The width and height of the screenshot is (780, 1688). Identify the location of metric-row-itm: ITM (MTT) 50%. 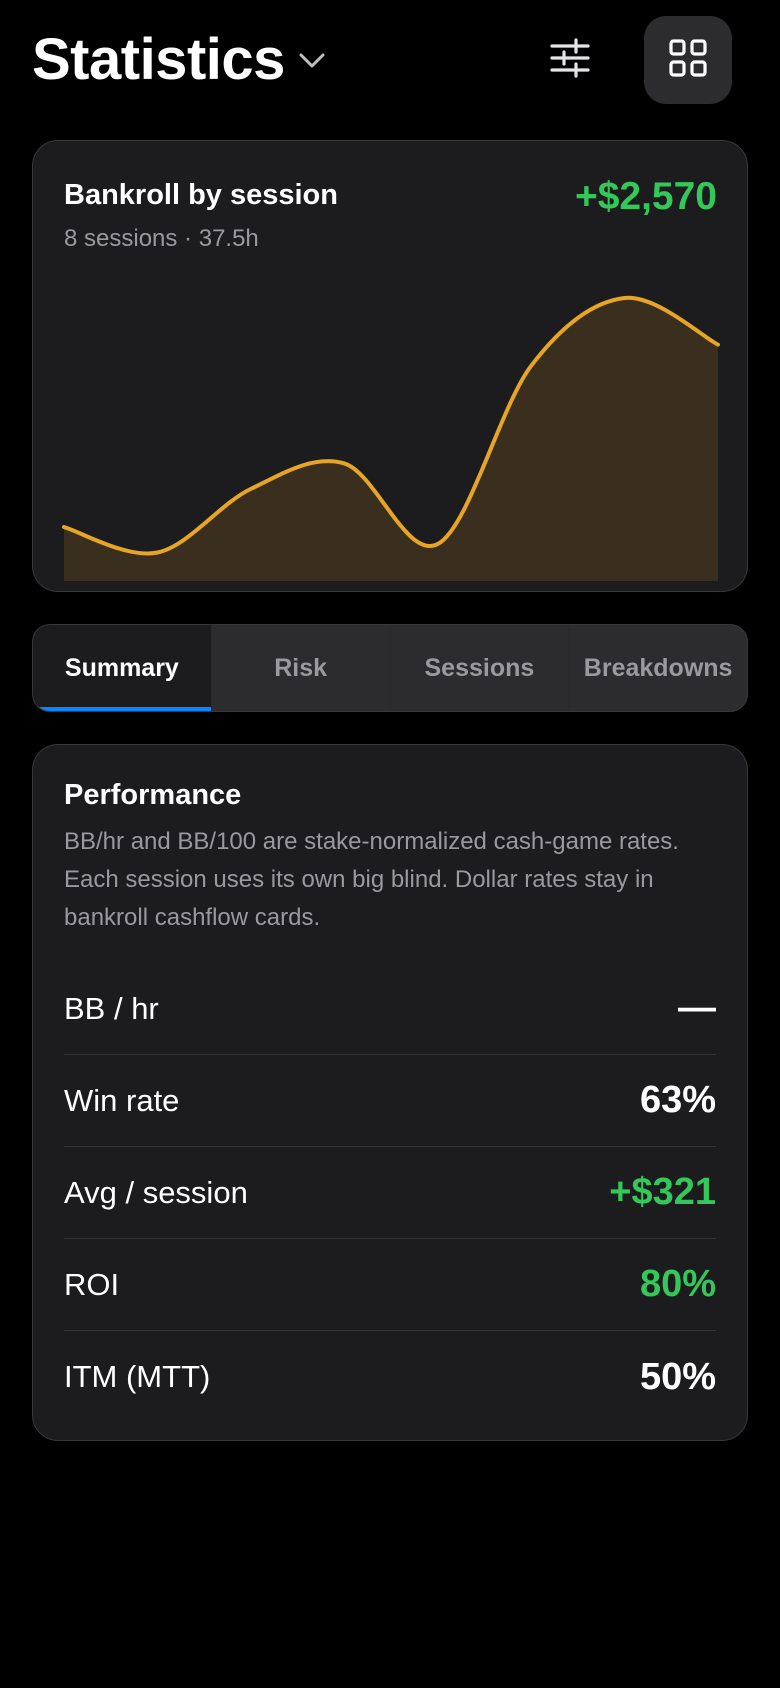
(390, 1377).